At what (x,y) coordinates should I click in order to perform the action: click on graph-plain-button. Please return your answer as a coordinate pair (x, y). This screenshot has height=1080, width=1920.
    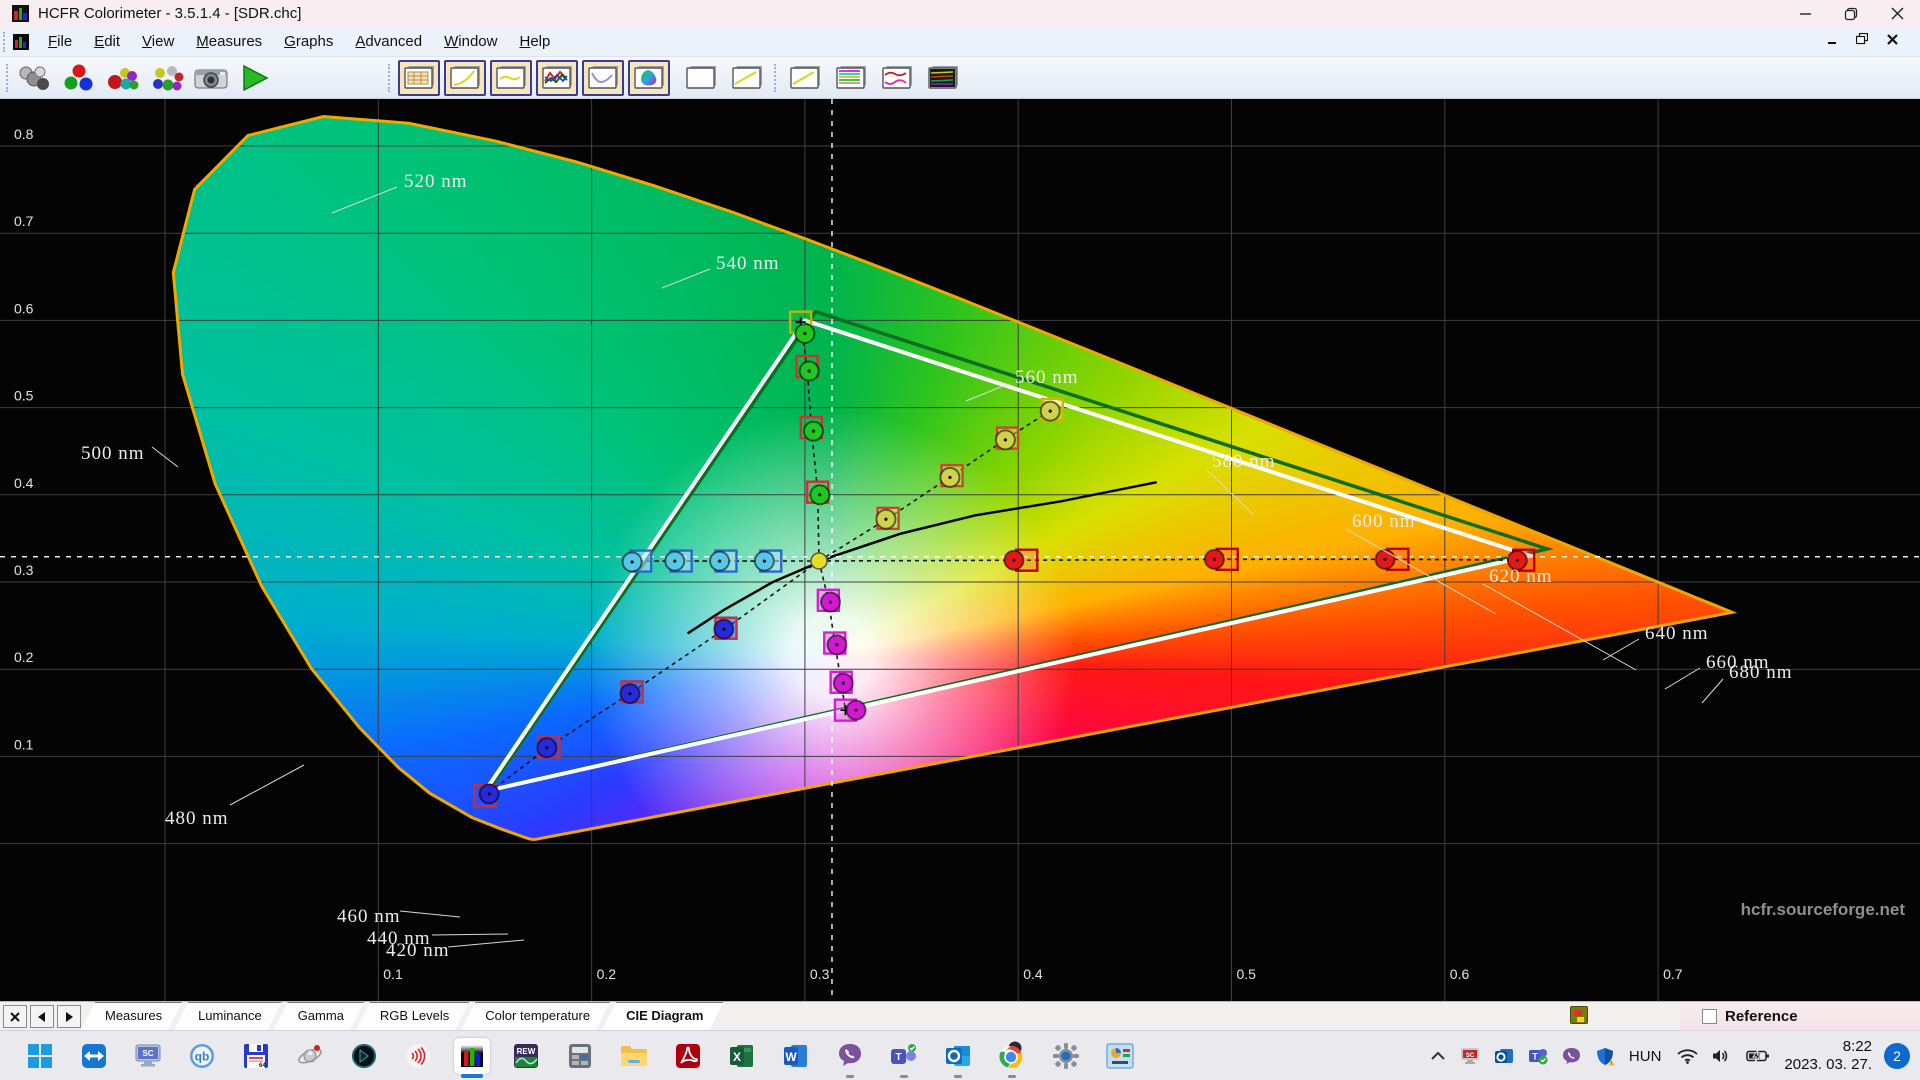
    Looking at the image, I should click on (701, 78).